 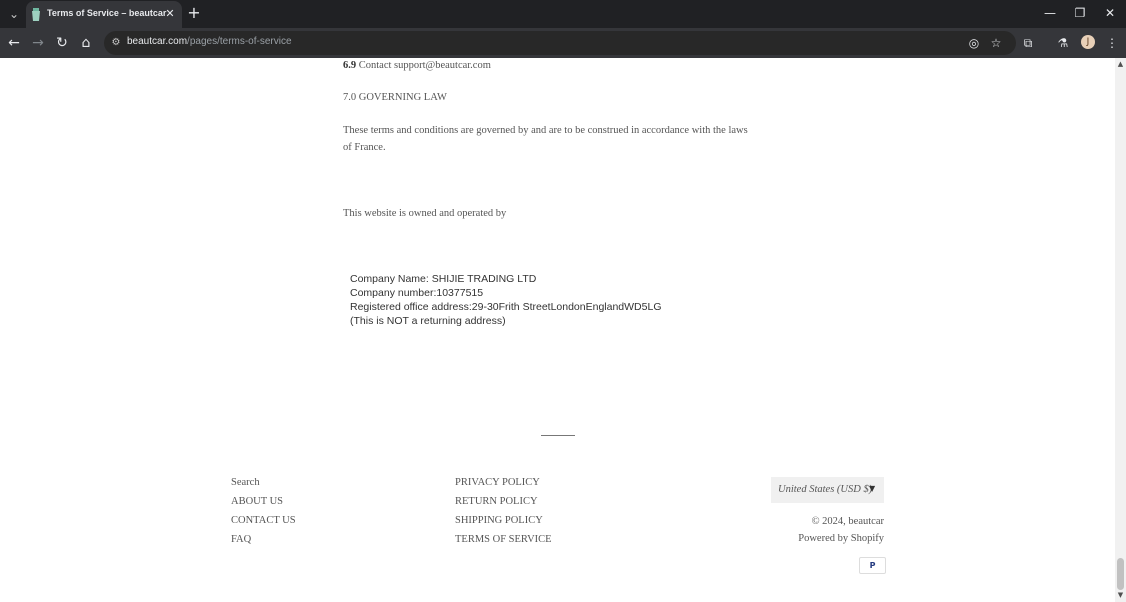 What do you see at coordinates (974, 43) in the screenshot?
I see `eye-off-icon: ◎` at bounding box center [974, 43].